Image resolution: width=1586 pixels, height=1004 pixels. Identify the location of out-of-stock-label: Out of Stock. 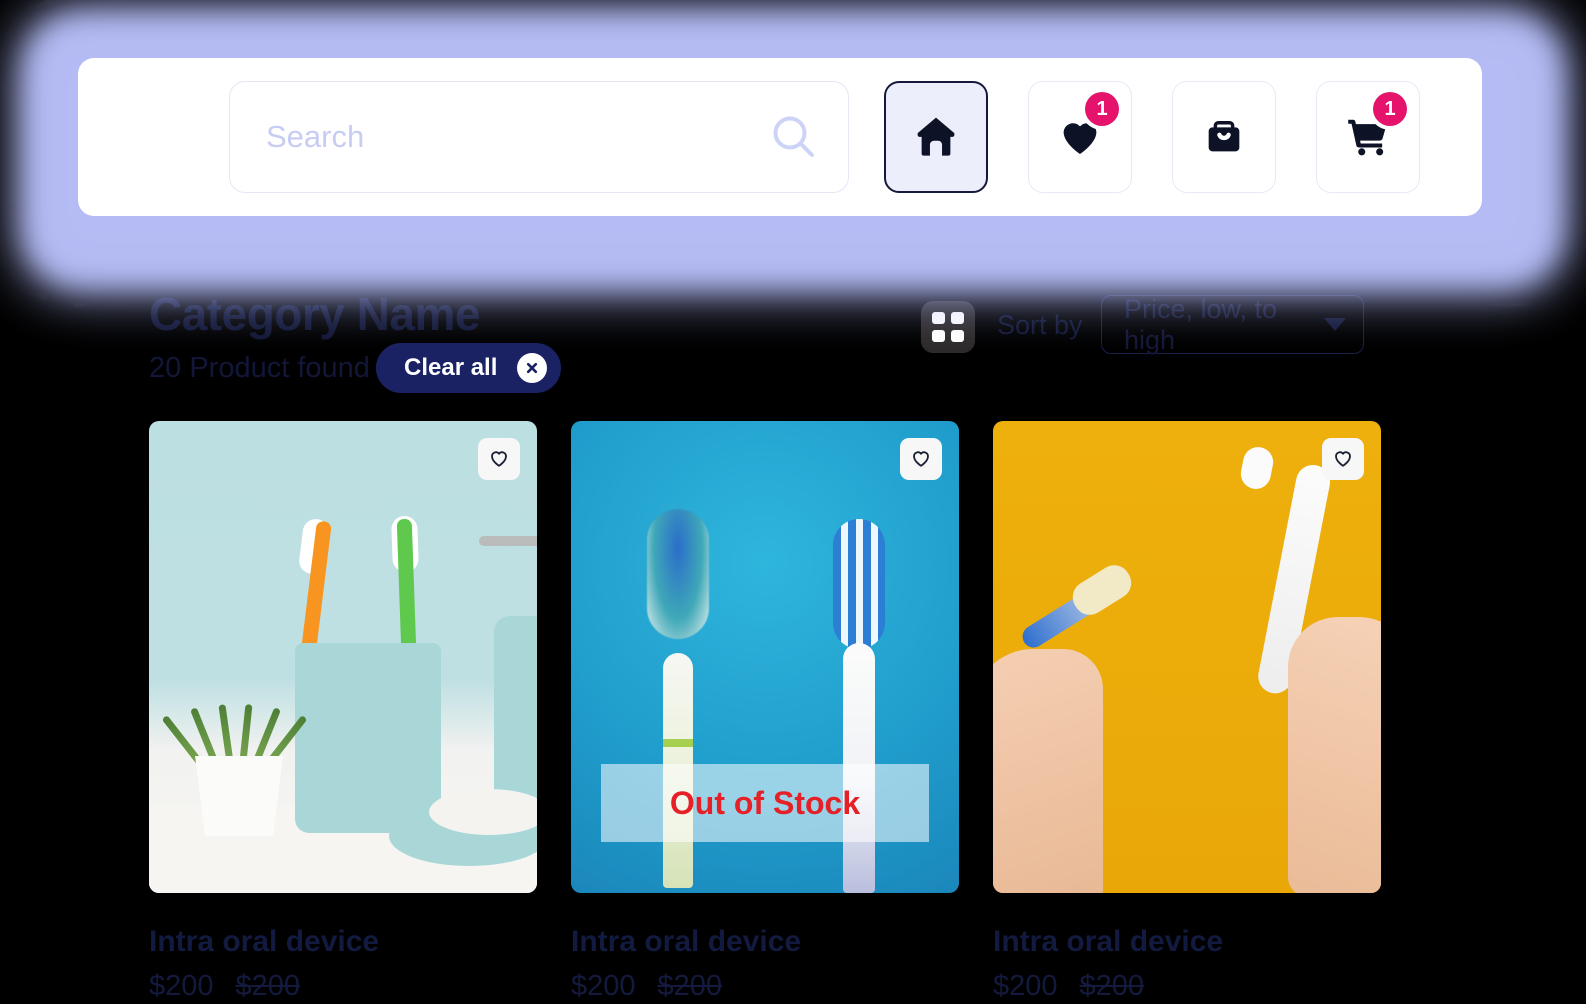
(765, 802).